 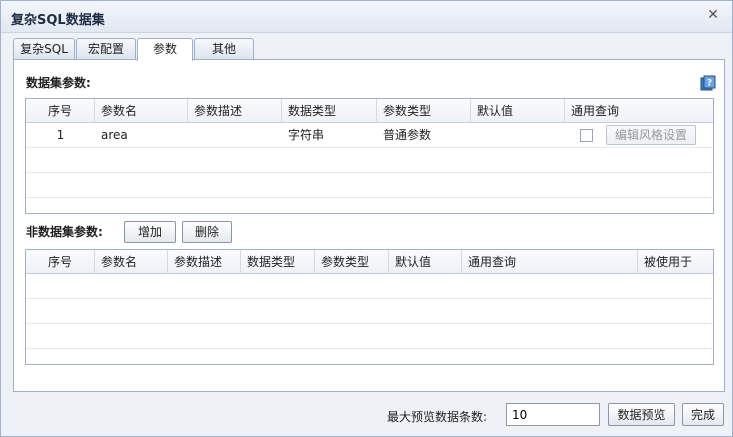 What do you see at coordinates (651, 135) in the screenshot?
I see `edit-style-button: 编辑风格设置` at bounding box center [651, 135].